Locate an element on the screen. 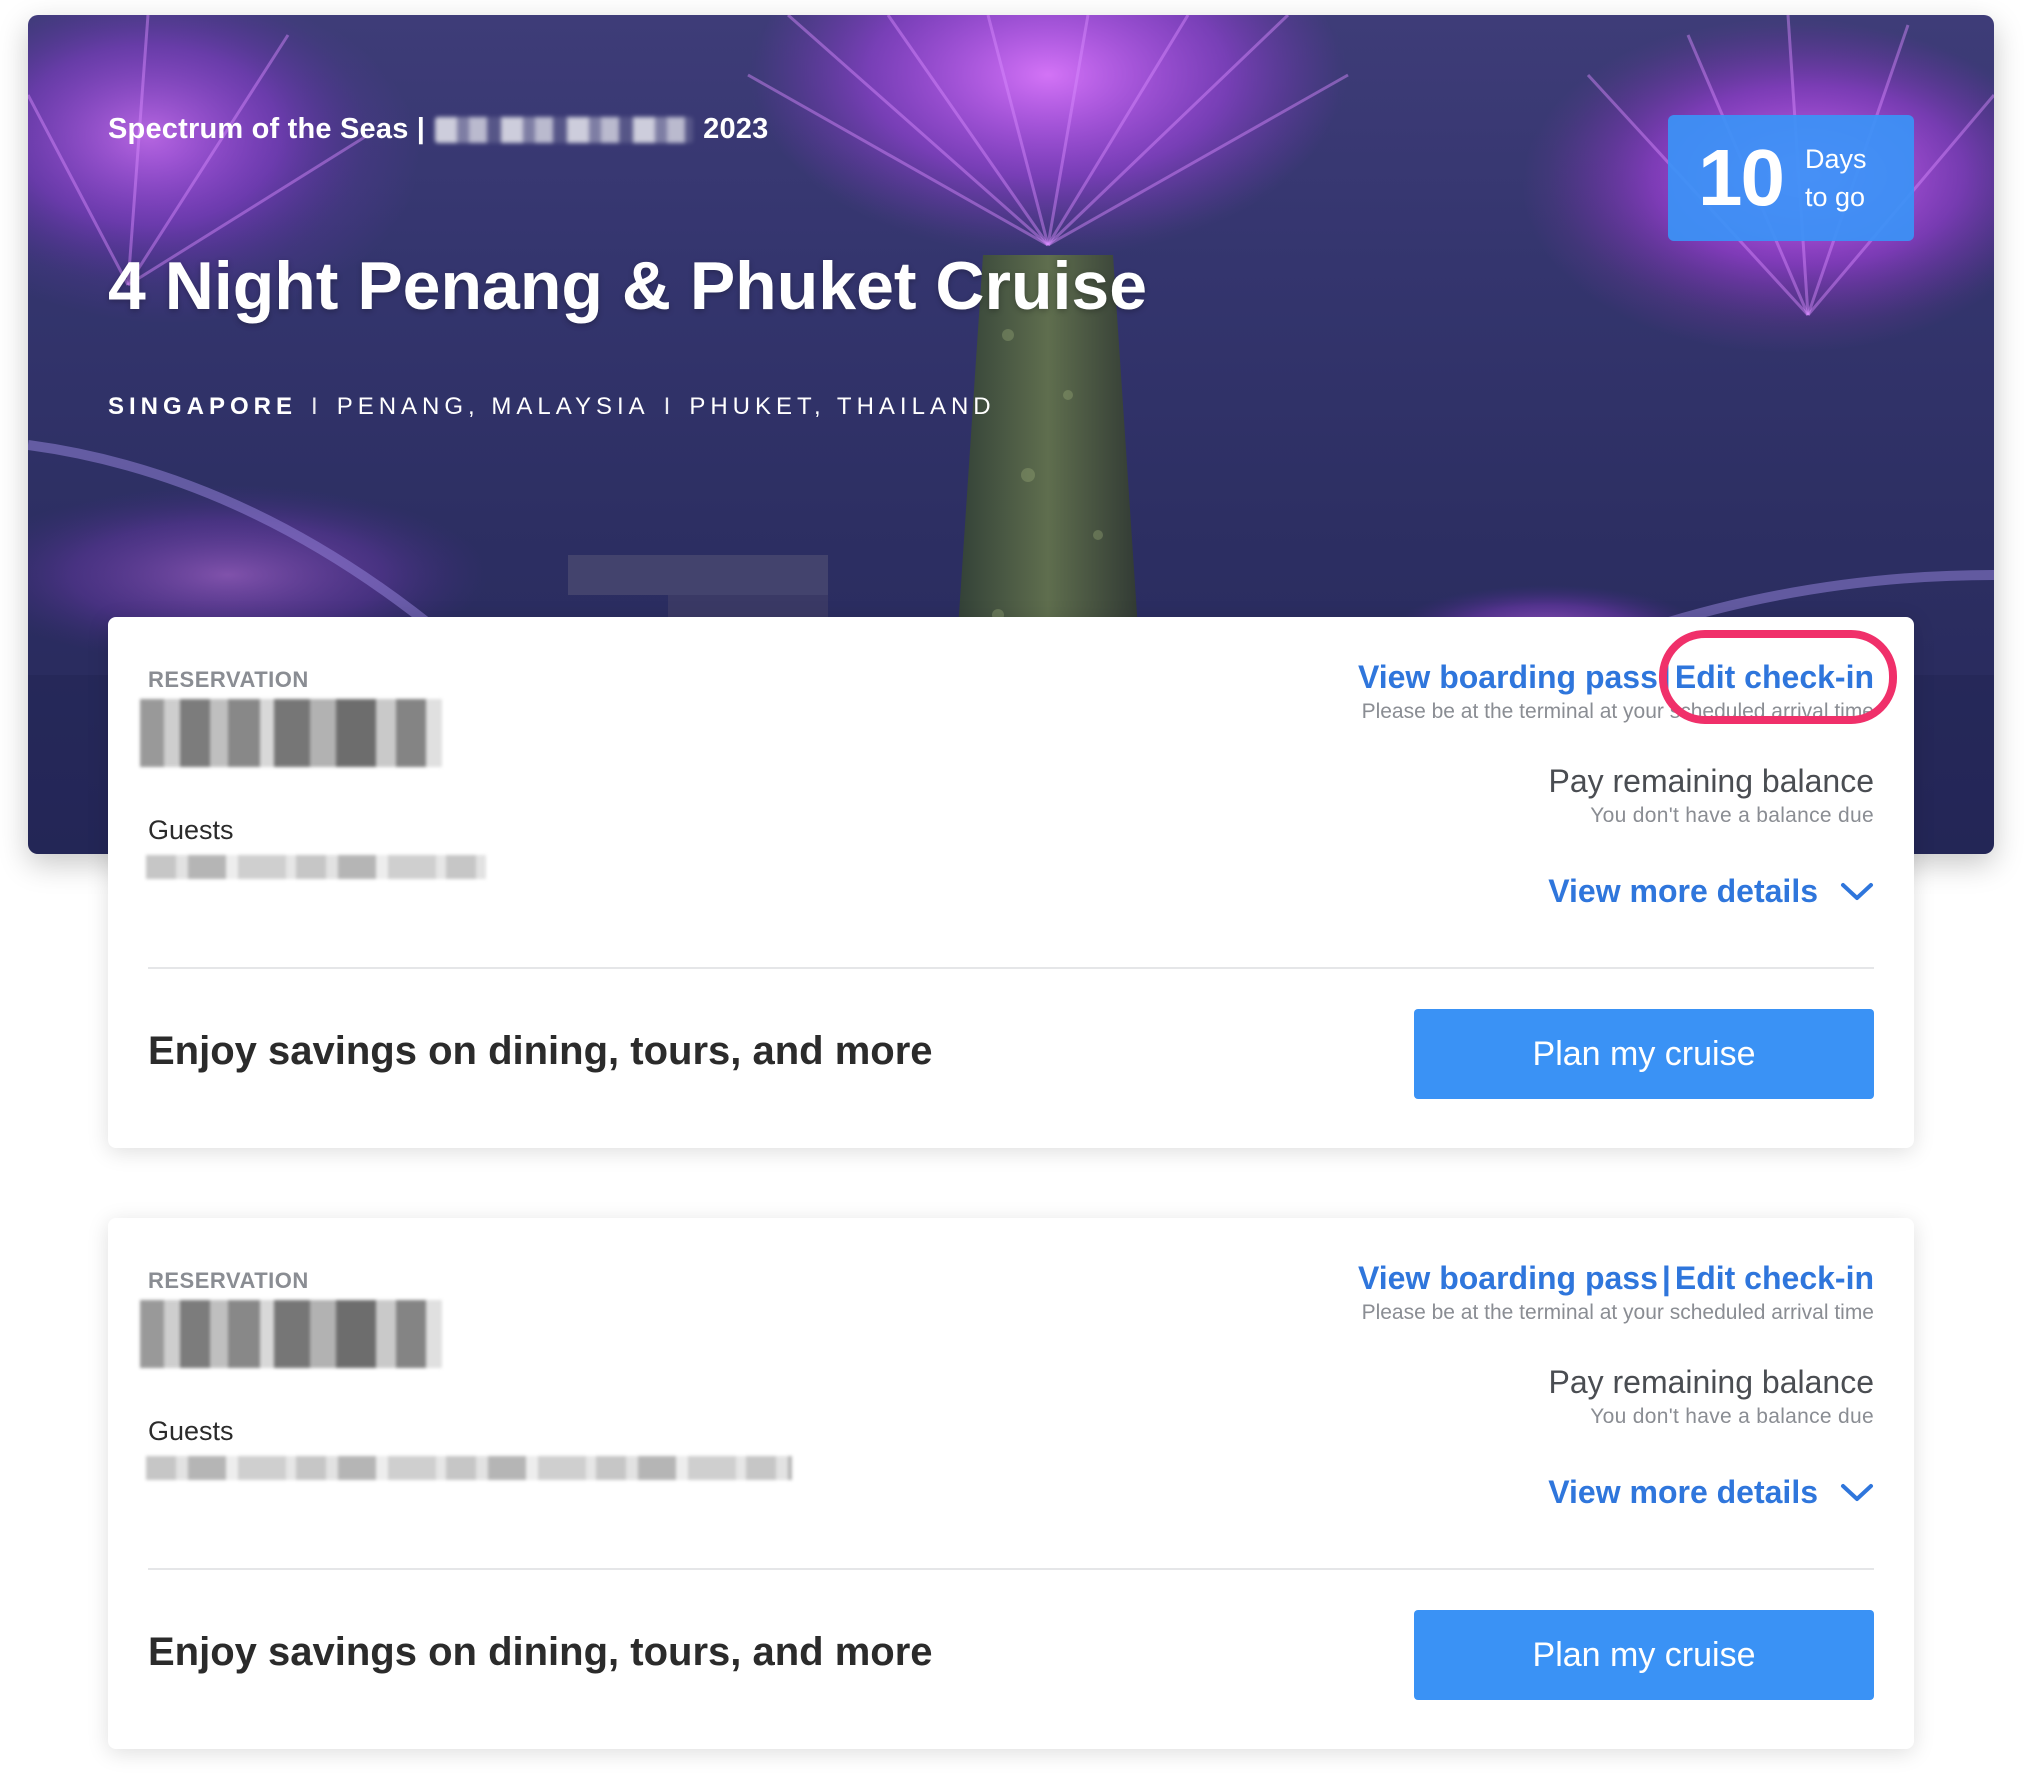 Image resolution: width=2024 pixels, height=1784 pixels. ship-and-dates: Spectrum of the Seas | 2023 is located at coordinates (438, 129).